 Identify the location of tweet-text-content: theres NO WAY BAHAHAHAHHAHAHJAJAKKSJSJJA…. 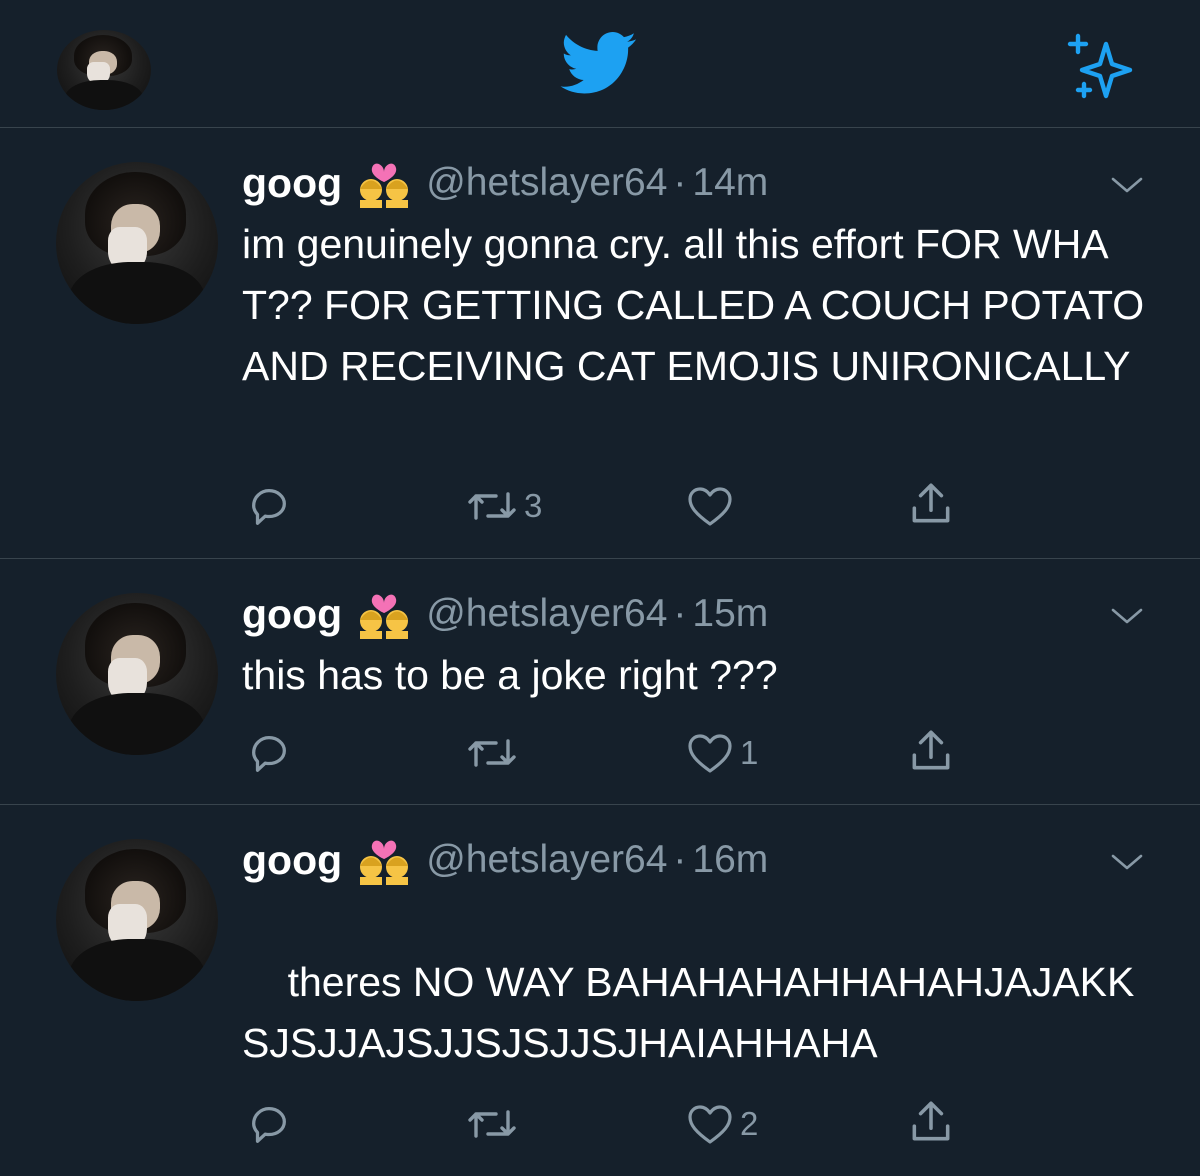
(688, 1012).